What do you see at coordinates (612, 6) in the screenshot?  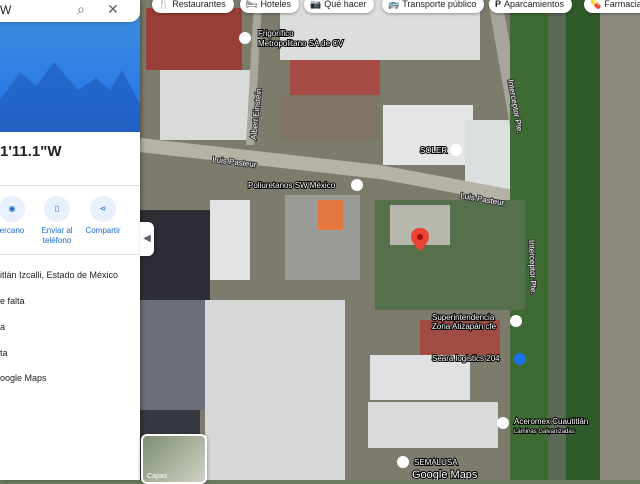 I see `chip-farmacia: 💊 Farmacia` at bounding box center [612, 6].